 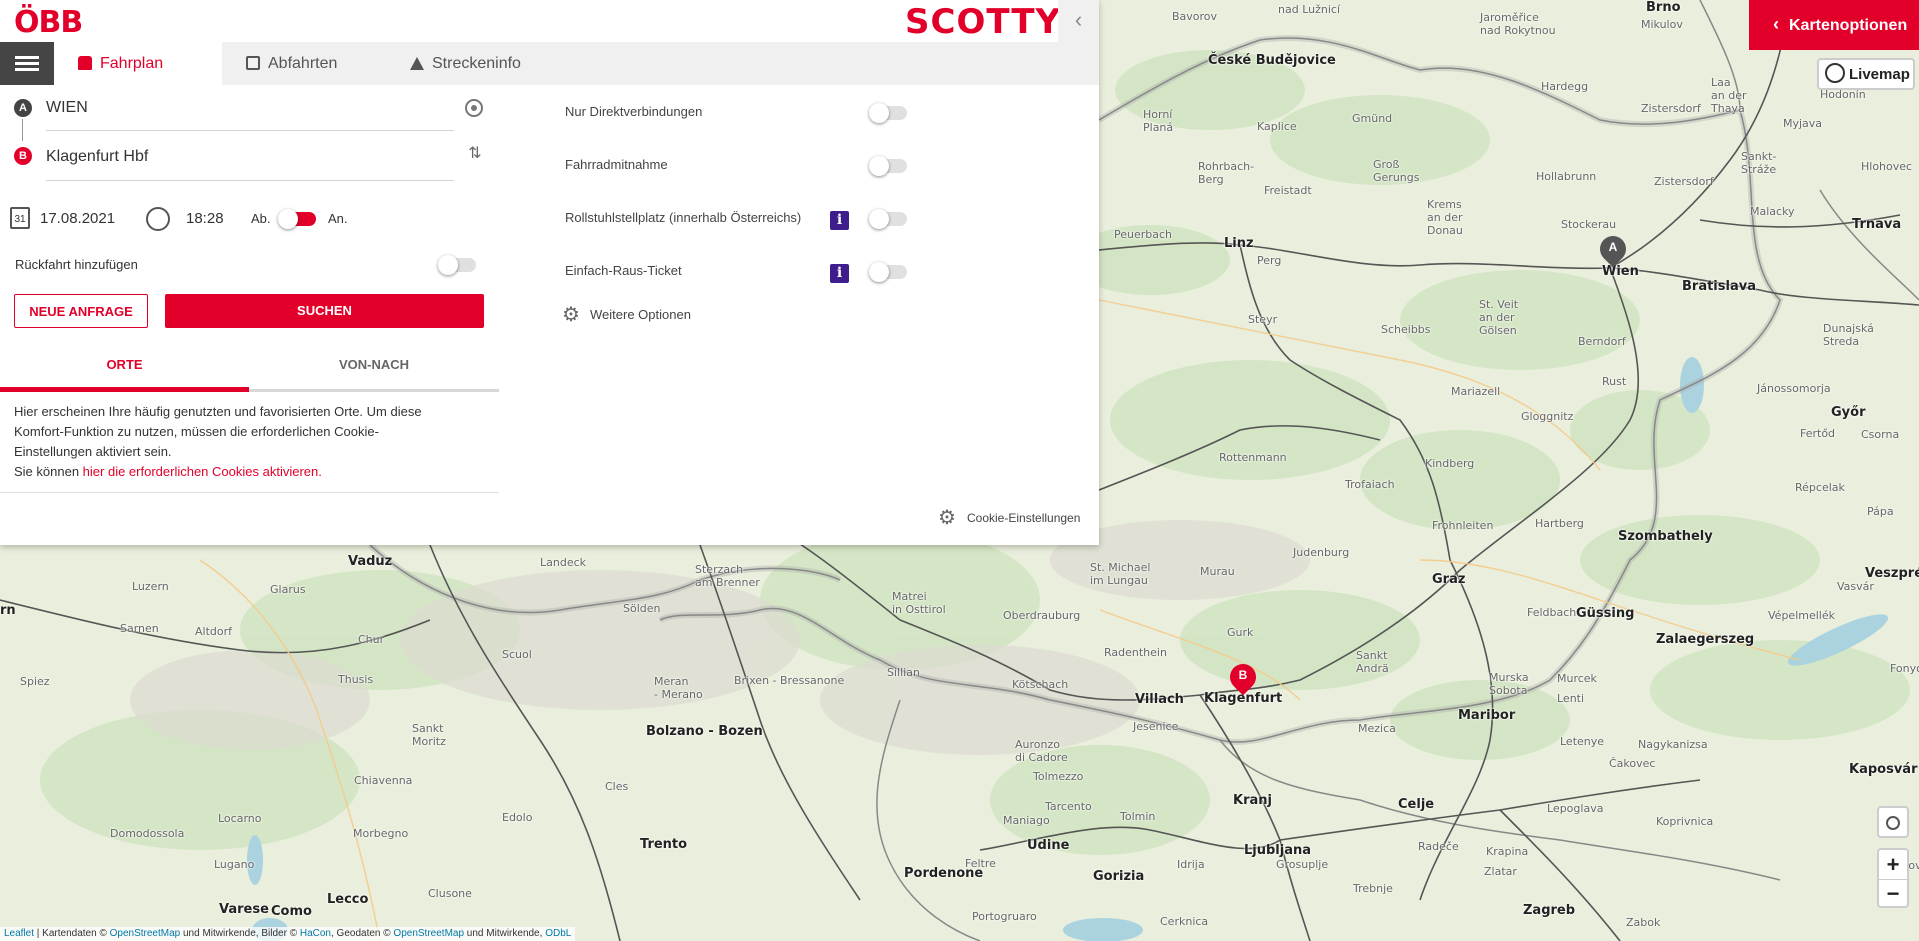 I want to click on map-town: Csorna, so click(x=1880, y=434).